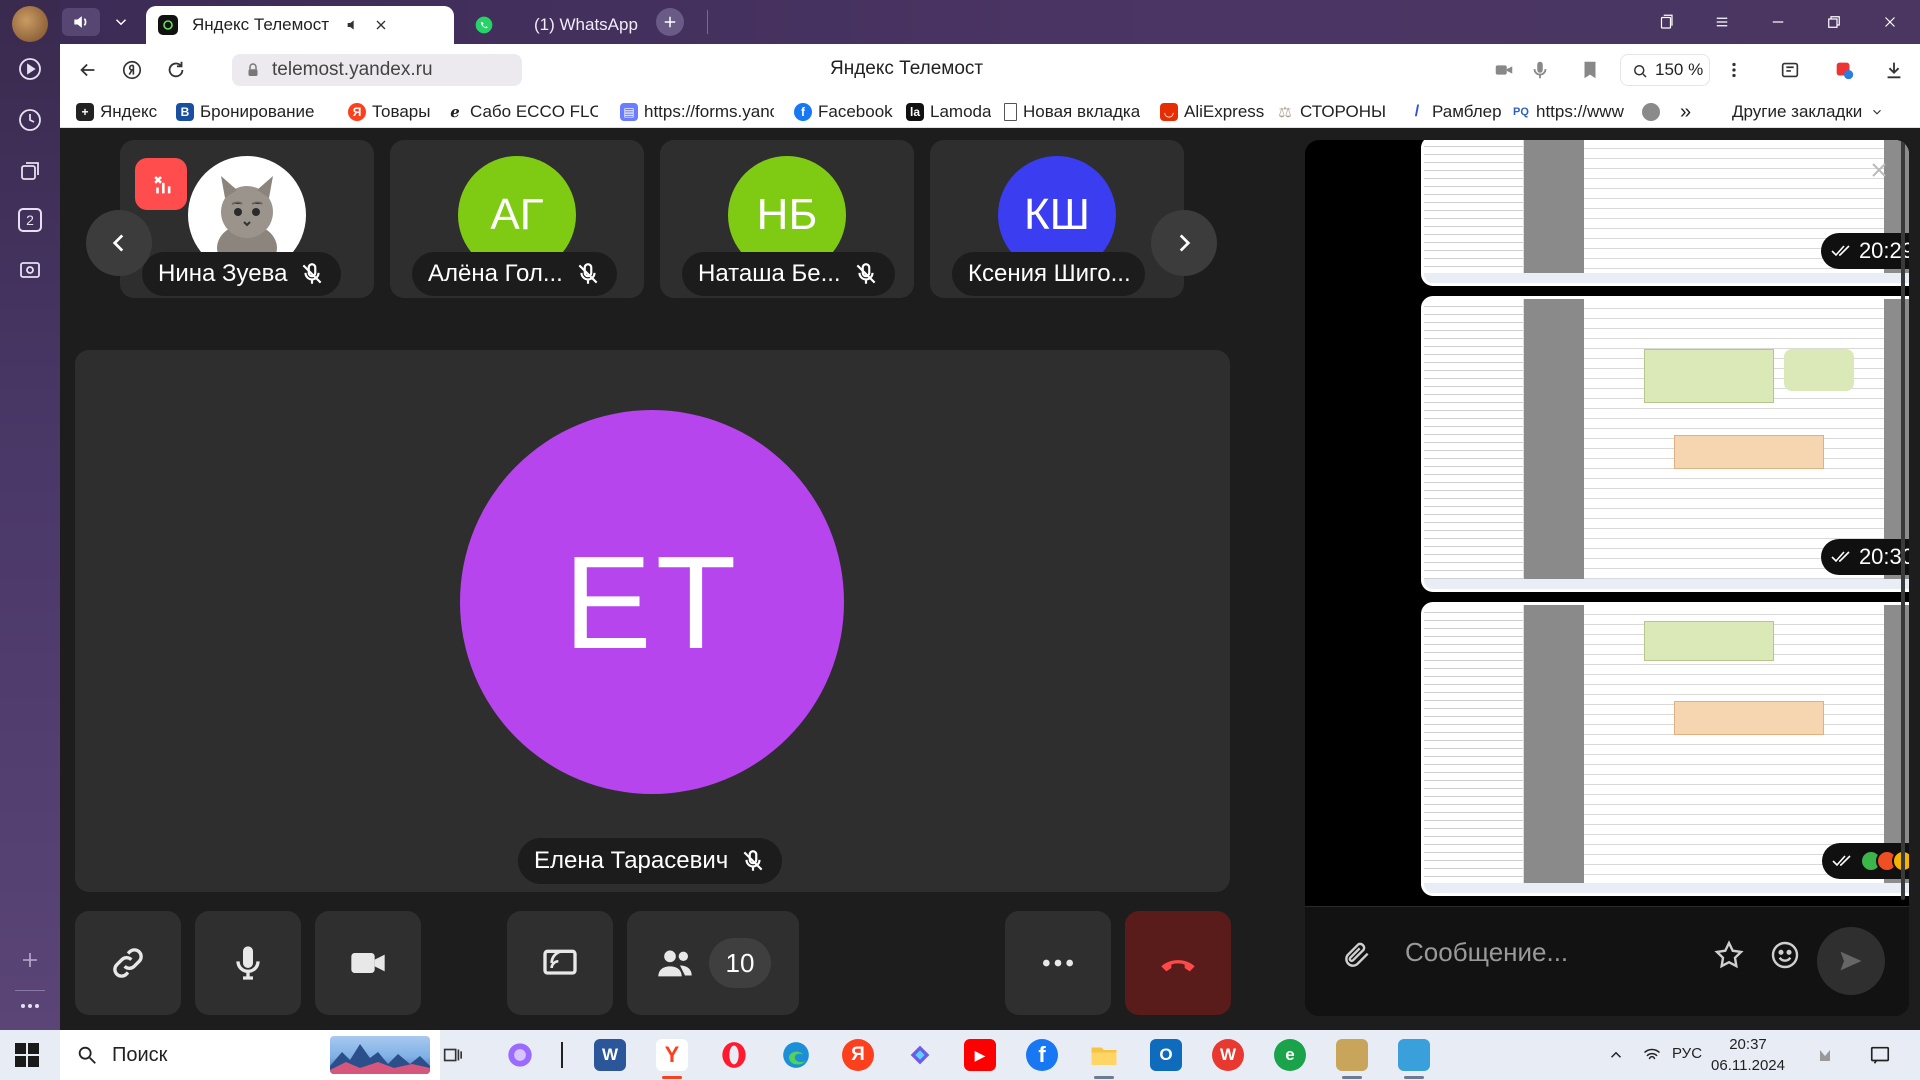  Describe the element at coordinates (1687, 1053) in the screenshot. I see `input-language: РУС` at that location.